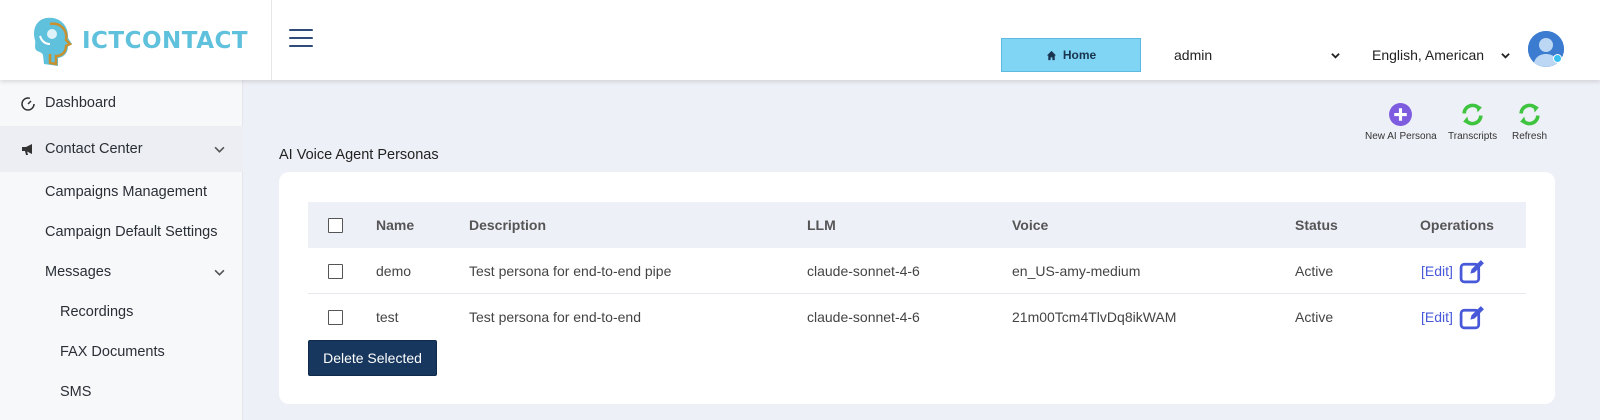  Describe the element at coordinates (28, 104) in the screenshot. I see `dashboard-gauge-icon` at that location.